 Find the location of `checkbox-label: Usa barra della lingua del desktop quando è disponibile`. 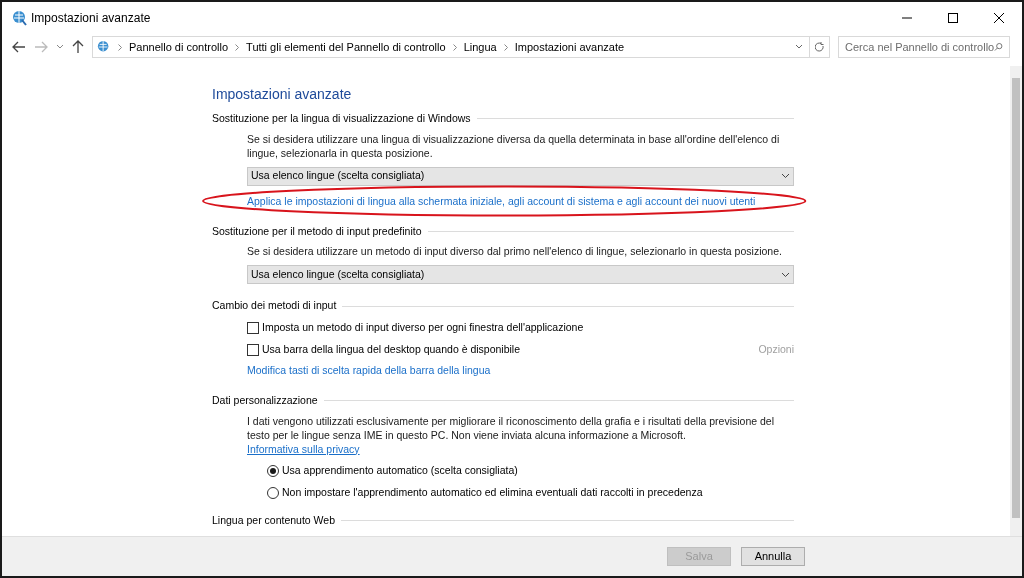

checkbox-label: Usa barra della lingua del desktop quando è disponibile is located at coordinates (391, 349).